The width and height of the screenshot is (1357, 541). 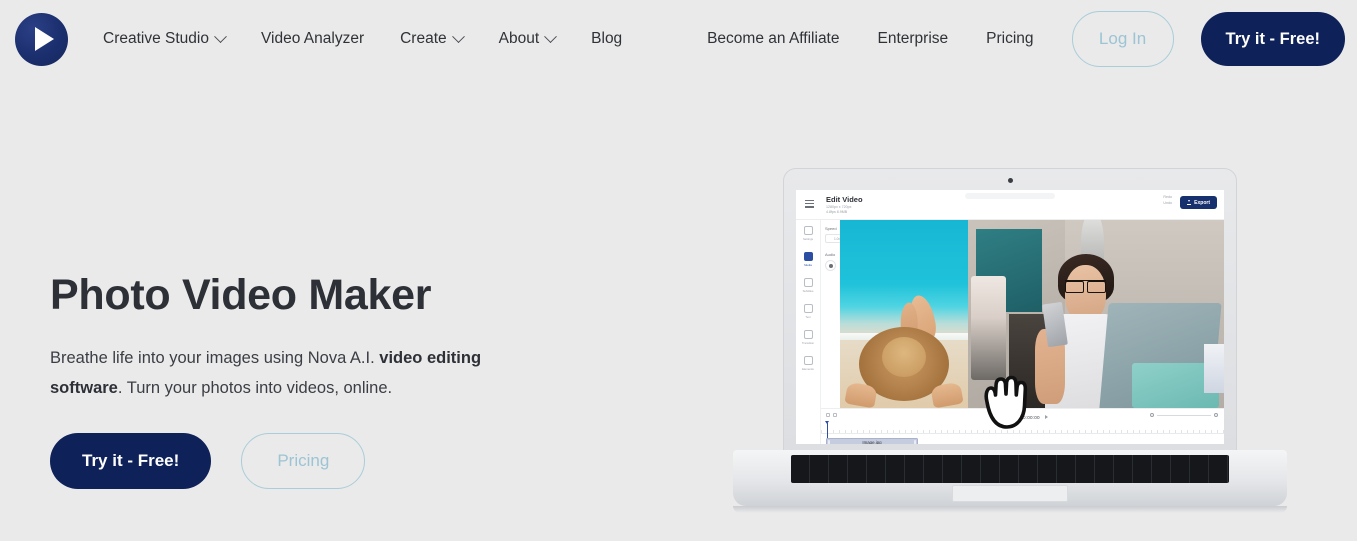 I want to click on sidebar-item-label: Transition, so click(x=808, y=343).